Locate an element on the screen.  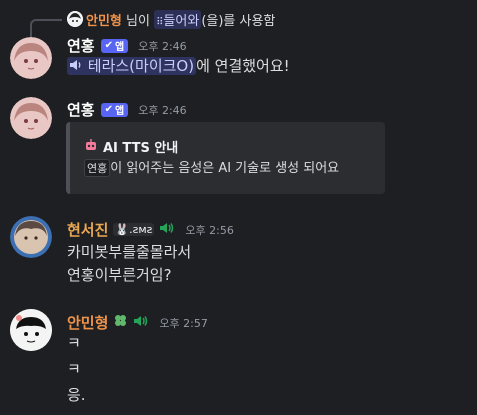
timestamp: 오후 2:56 is located at coordinates (209, 230).